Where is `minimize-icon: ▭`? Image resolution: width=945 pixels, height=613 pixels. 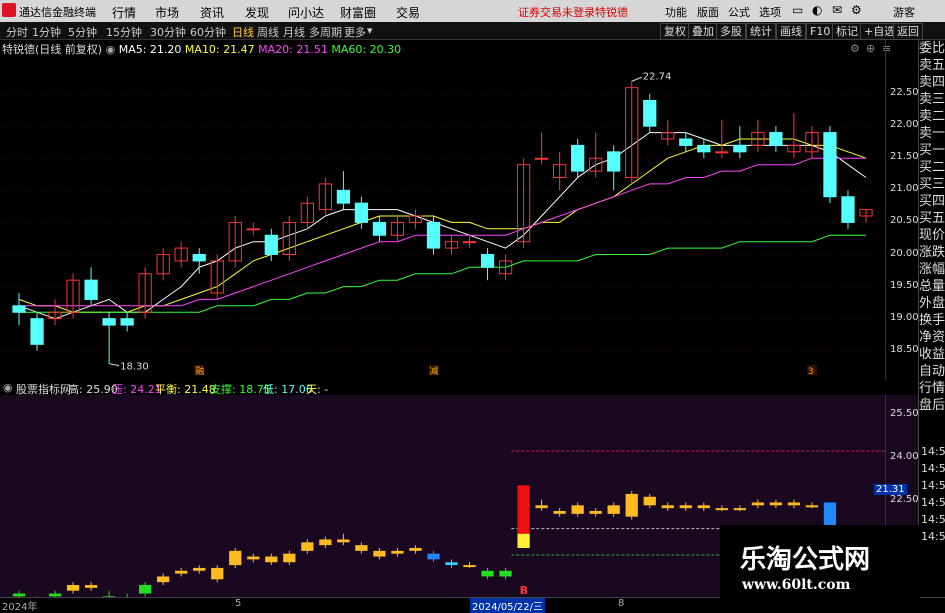
minimize-icon: ▭ is located at coordinates (797, 10).